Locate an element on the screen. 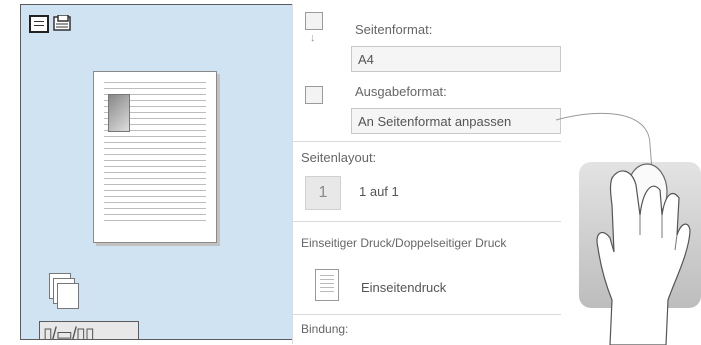  view-toggle-group is located at coordinates (55, 26).